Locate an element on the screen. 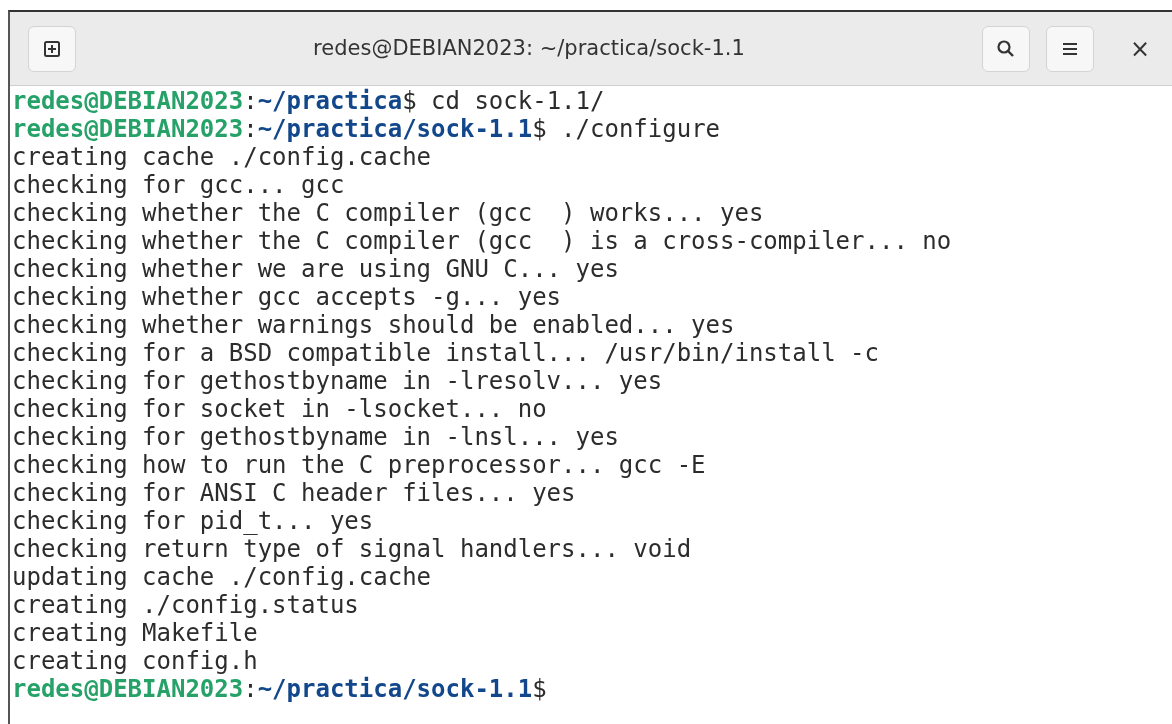  search-icon is located at coordinates (1005, 48).